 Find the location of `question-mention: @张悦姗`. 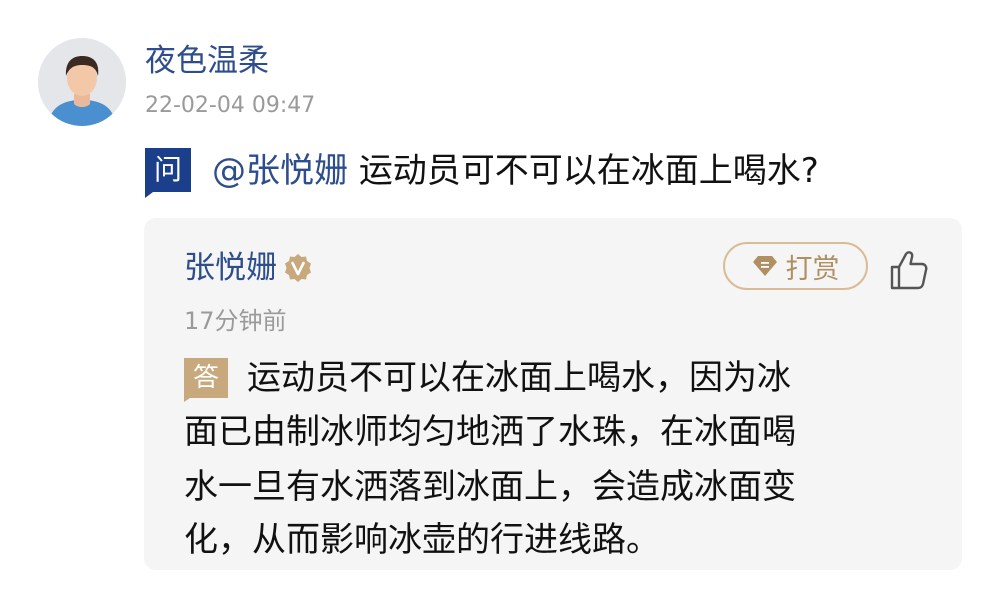

question-mention: @张悦姗 is located at coordinates (280, 171).